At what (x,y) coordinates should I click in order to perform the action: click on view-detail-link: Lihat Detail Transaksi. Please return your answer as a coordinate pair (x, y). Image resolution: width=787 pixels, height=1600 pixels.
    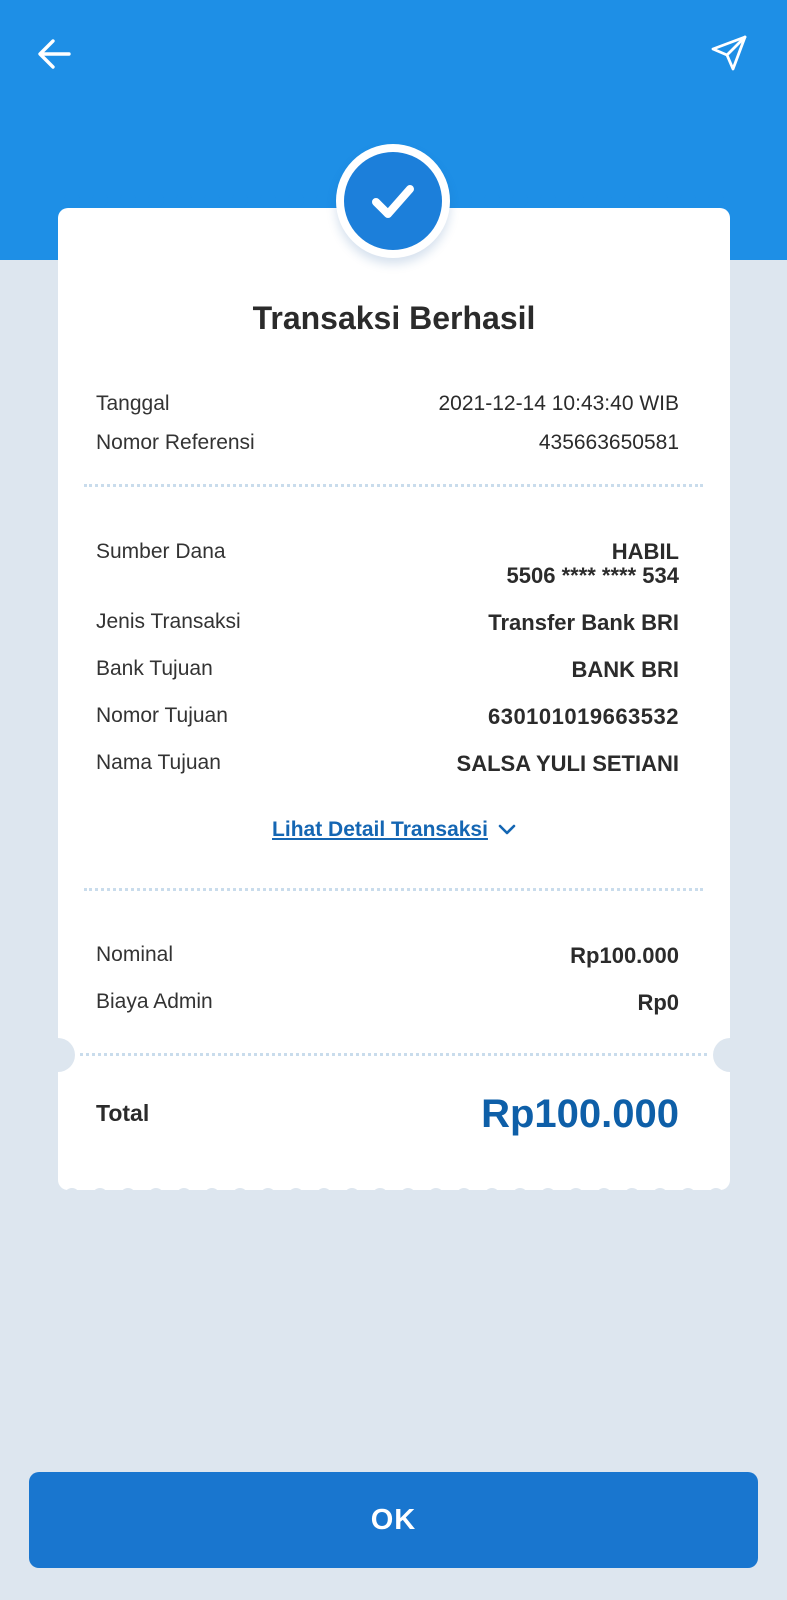
    Looking at the image, I should click on (394, 830).